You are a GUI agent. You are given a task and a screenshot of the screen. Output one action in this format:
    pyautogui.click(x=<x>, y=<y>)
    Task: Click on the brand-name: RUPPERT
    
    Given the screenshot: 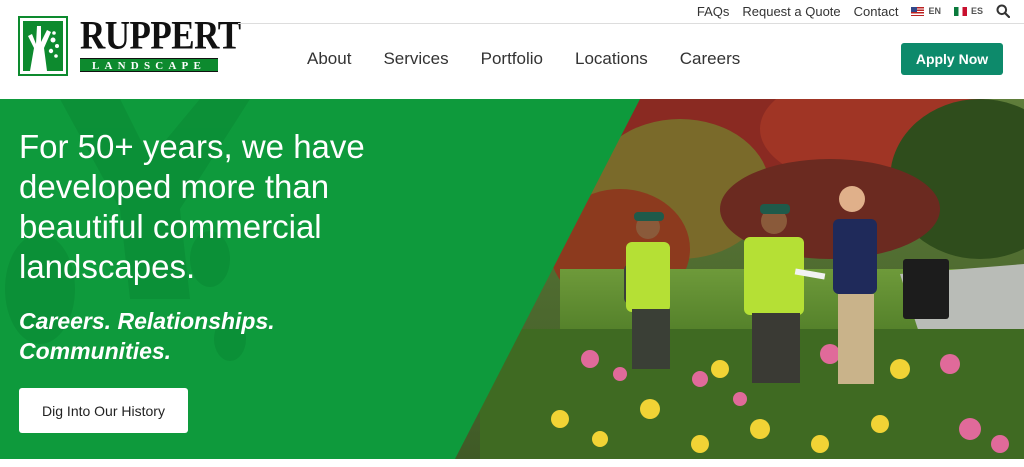 What is the action you would take?
    pyautogui.click(x=160, y=35)
    